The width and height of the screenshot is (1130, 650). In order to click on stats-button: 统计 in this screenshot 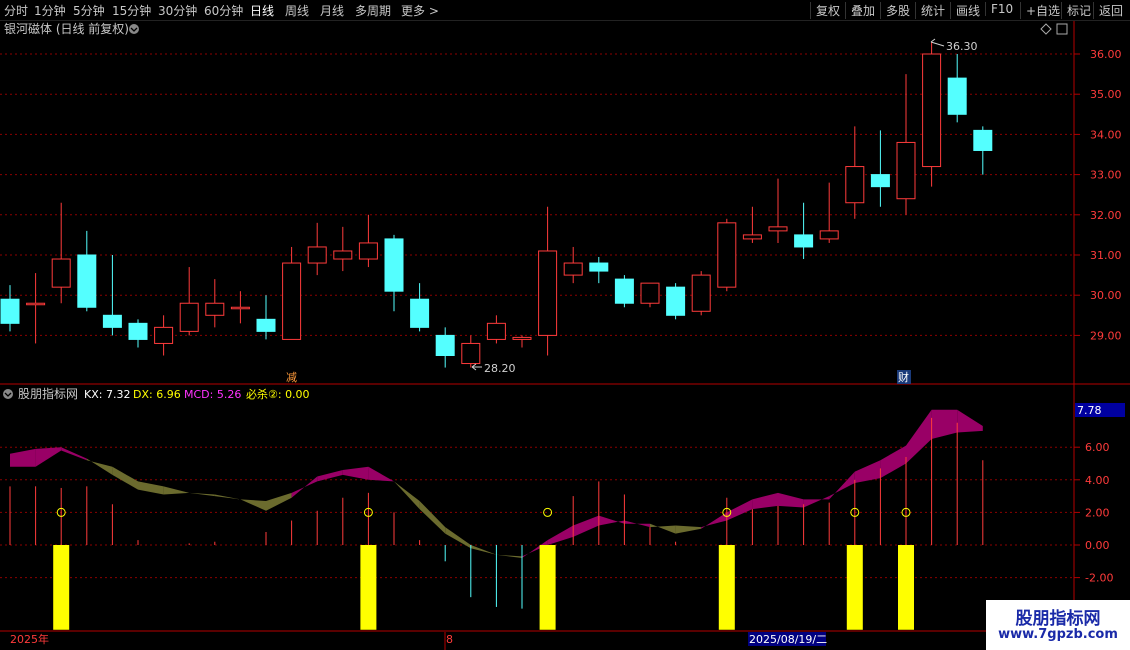, I will do `click(930, 10)`.